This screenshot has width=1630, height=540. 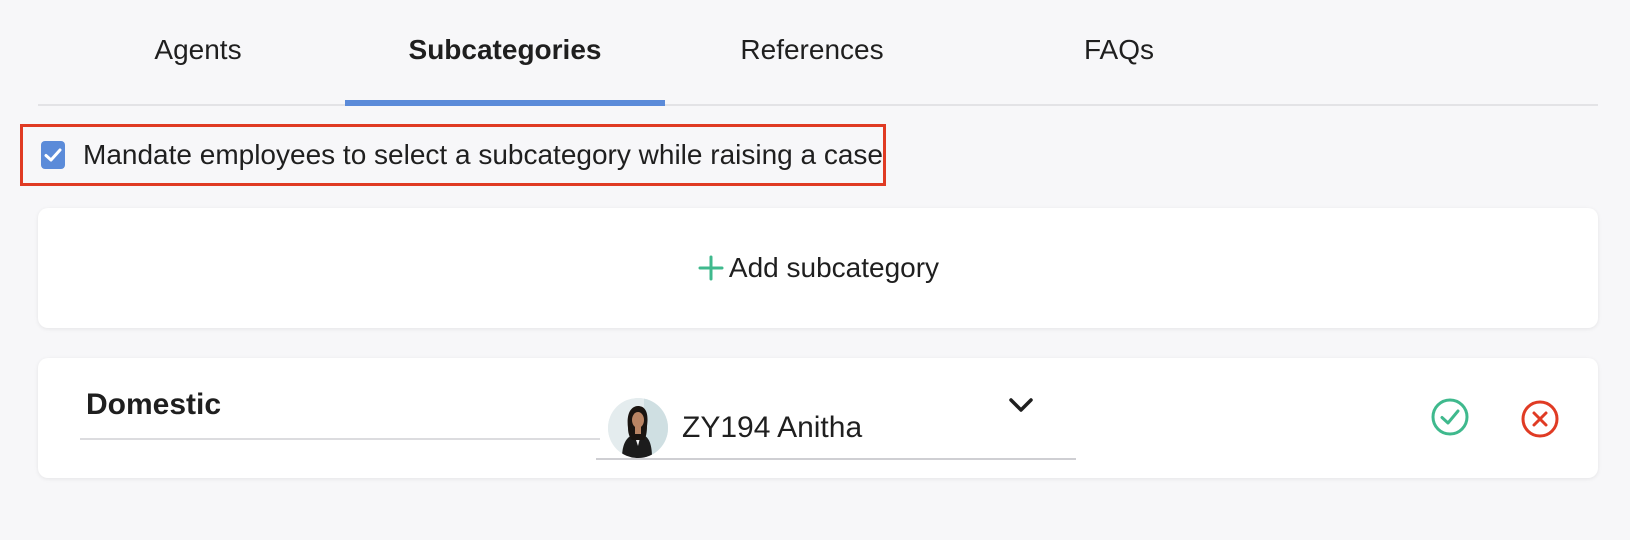 I want to click on chevron-down-icon, so click(x=1021, y=405).